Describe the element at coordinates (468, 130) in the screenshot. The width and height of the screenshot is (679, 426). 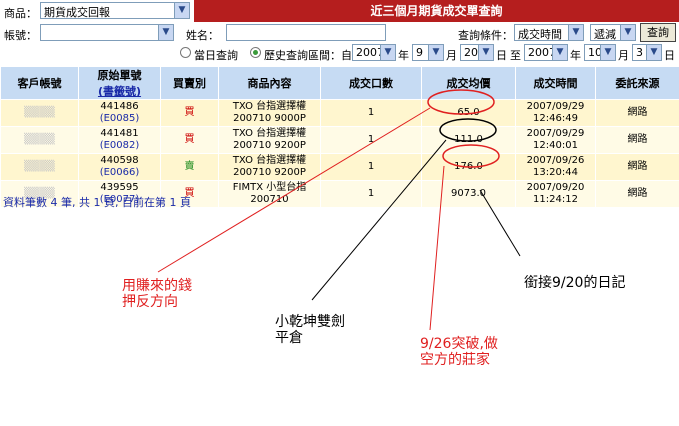
I see `price-circle-black` at that location.